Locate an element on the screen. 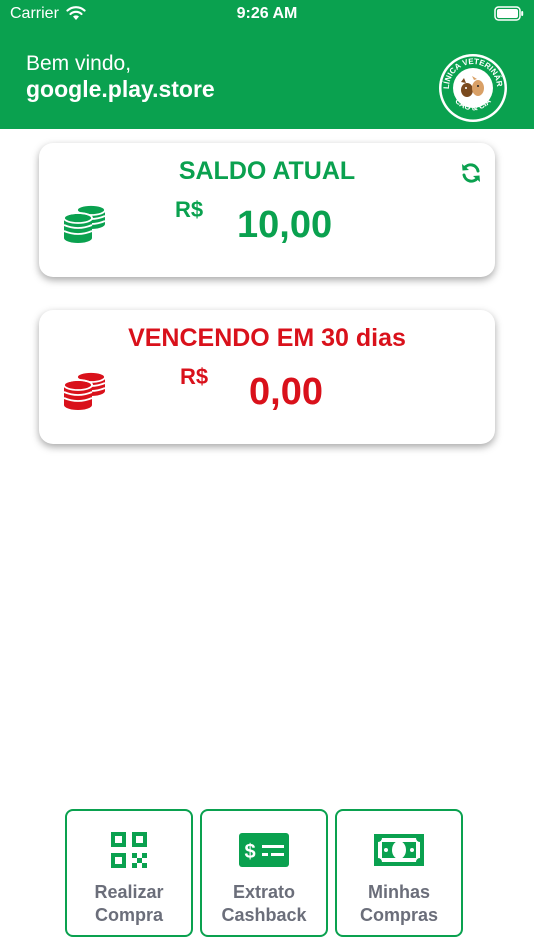 This screenshot has height=950, width=534. minhas-compras-button: Minhas Compras is located at coordinates (399, 873).